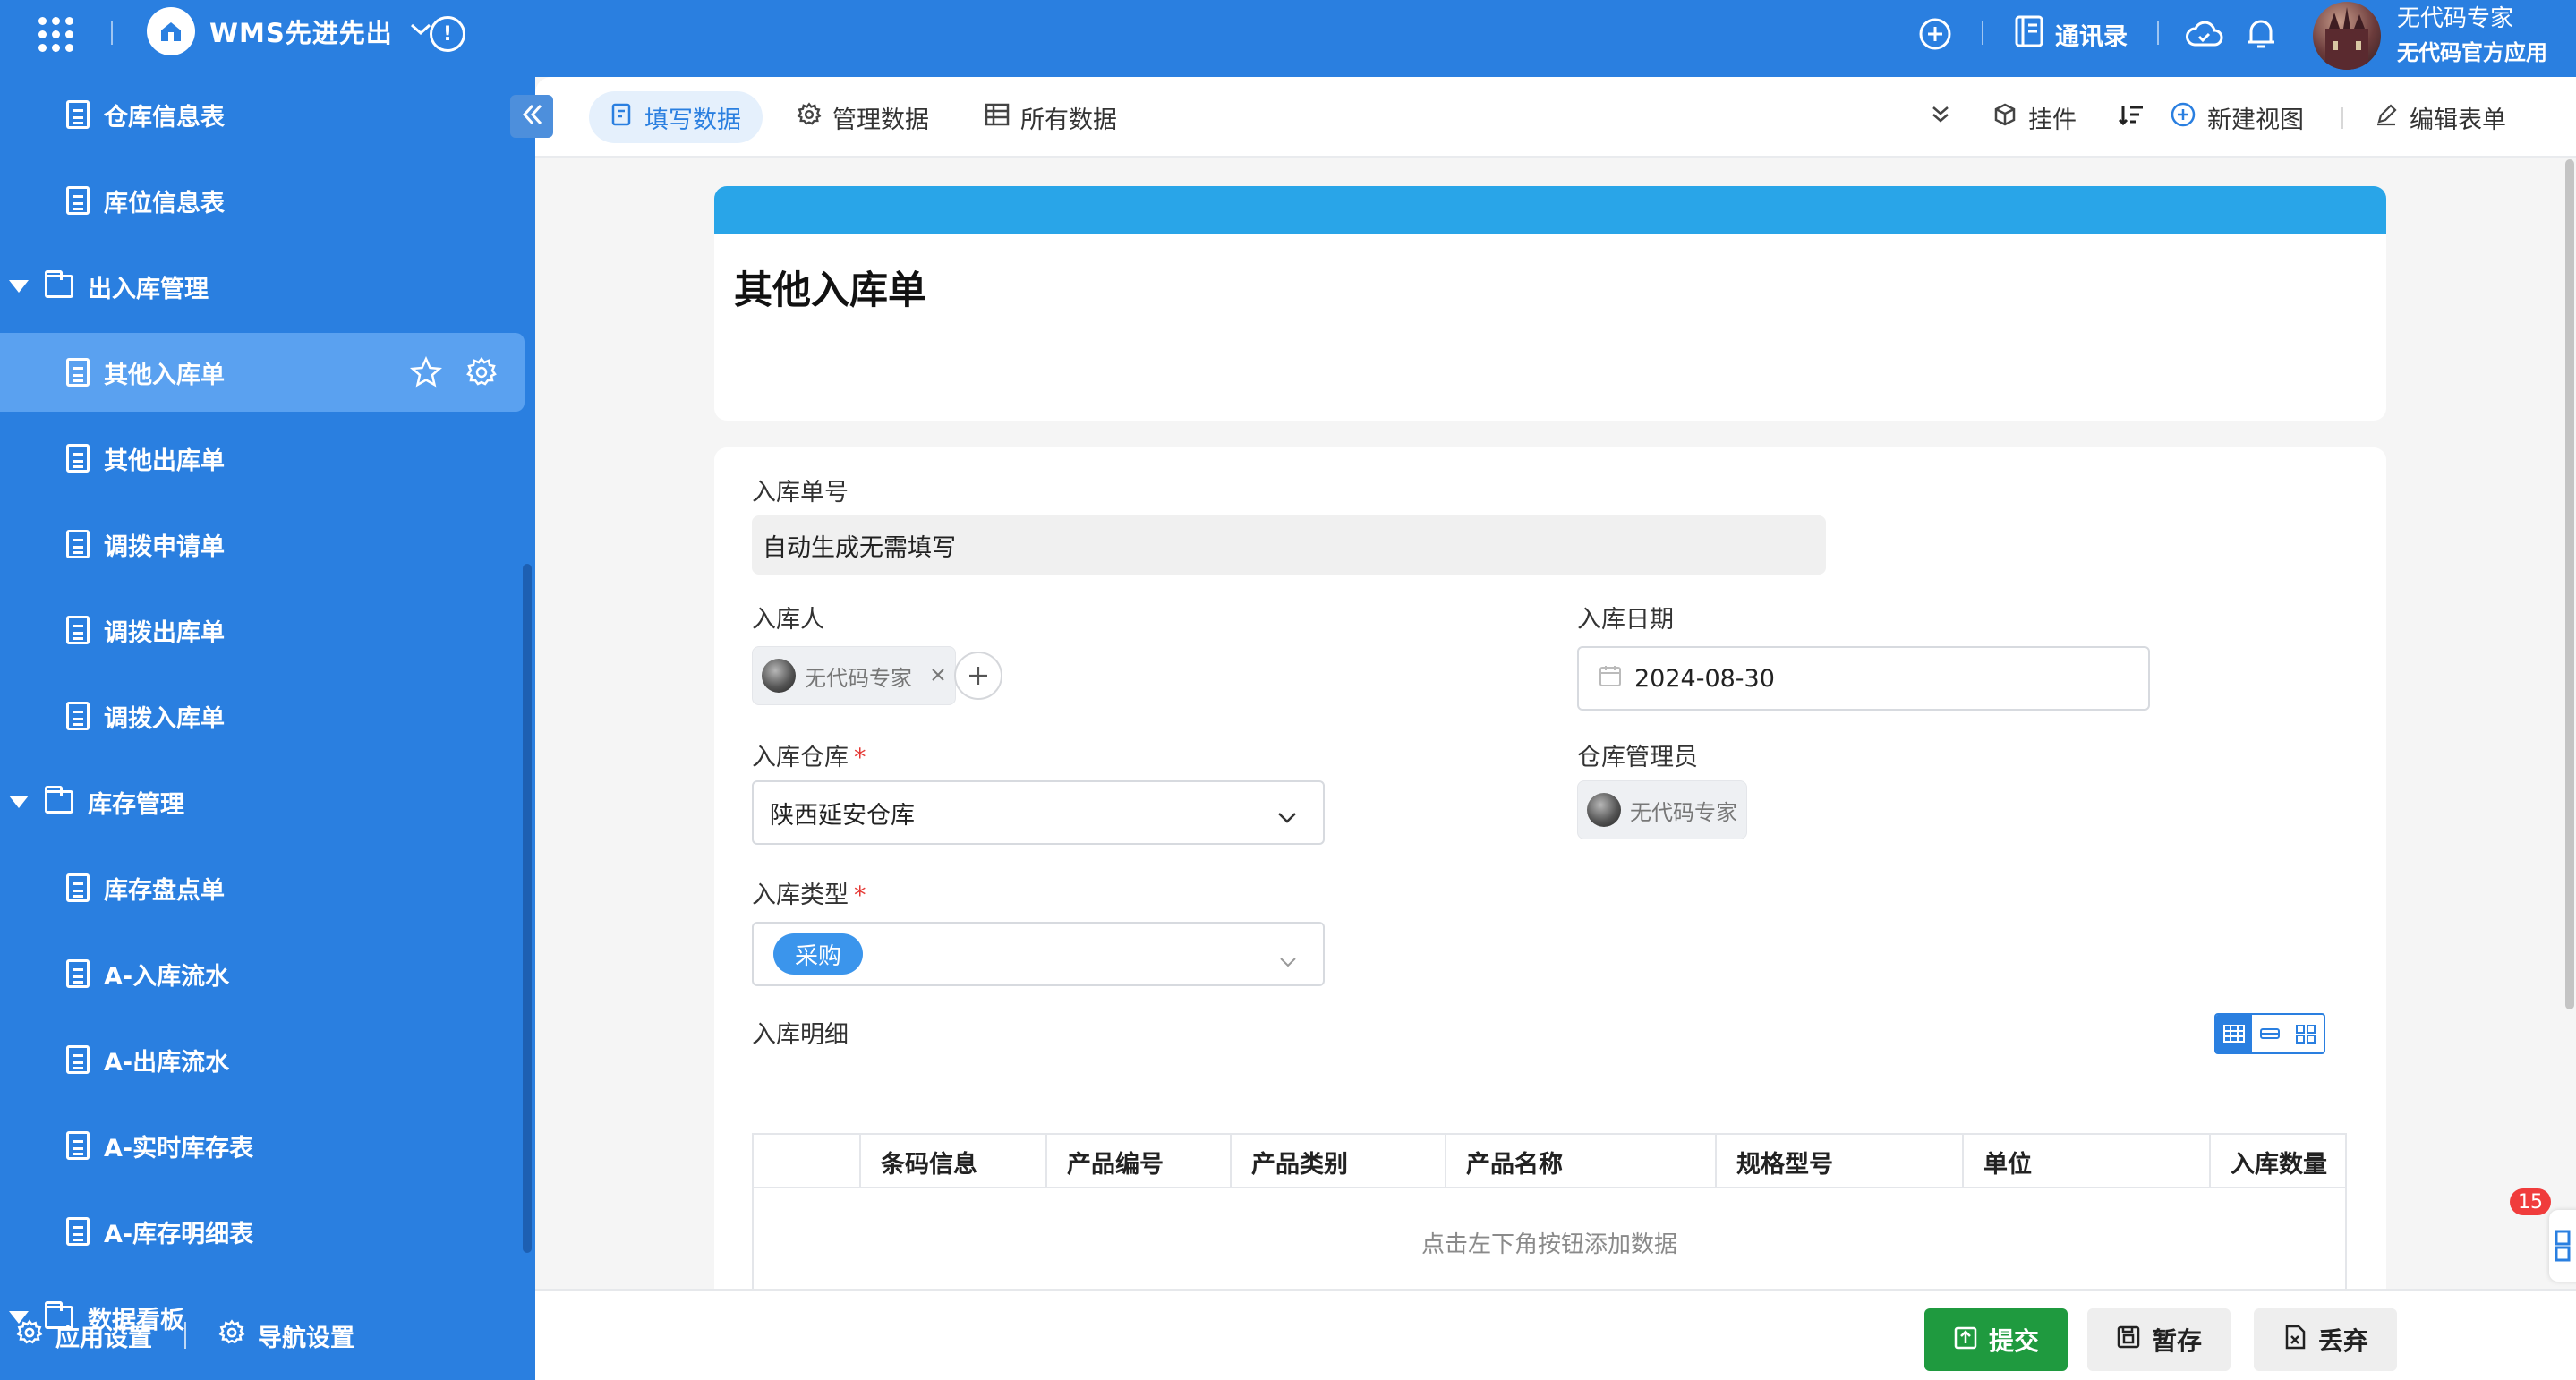 Image resolution: width=2576 pixels, height=1380 pixels. Describe the element at coordinates (2159, 1339) in the screenshot. I see `save-draft-button: 暂存` at that location.